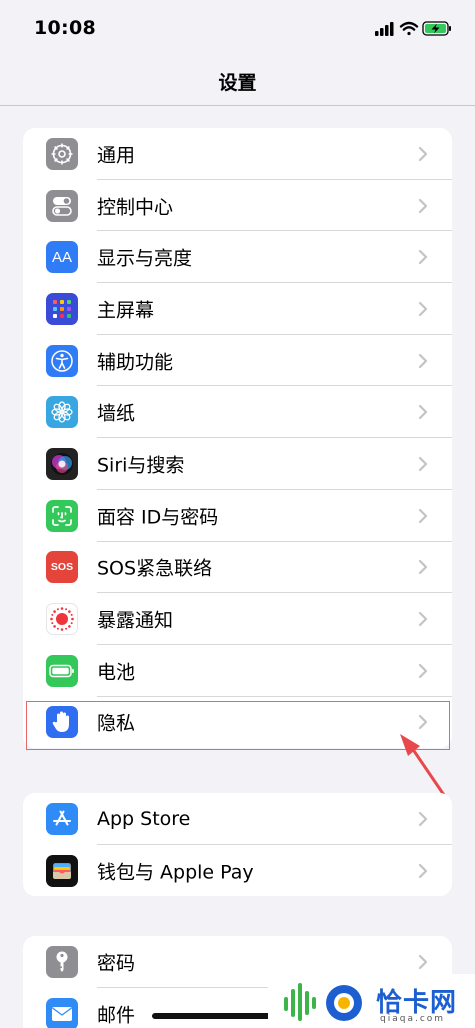 This screenshot has width=475, height=1028. What do you see at coordinates (144, 818) in the screenshot?
I see `settings-row-label: App Store` at bounding box center [144, 818].